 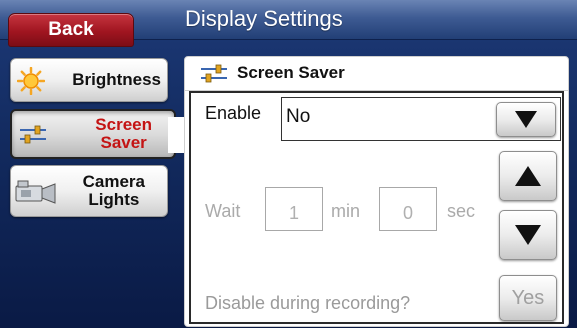 I want to click on increment-button, so click(x=528, y=176).